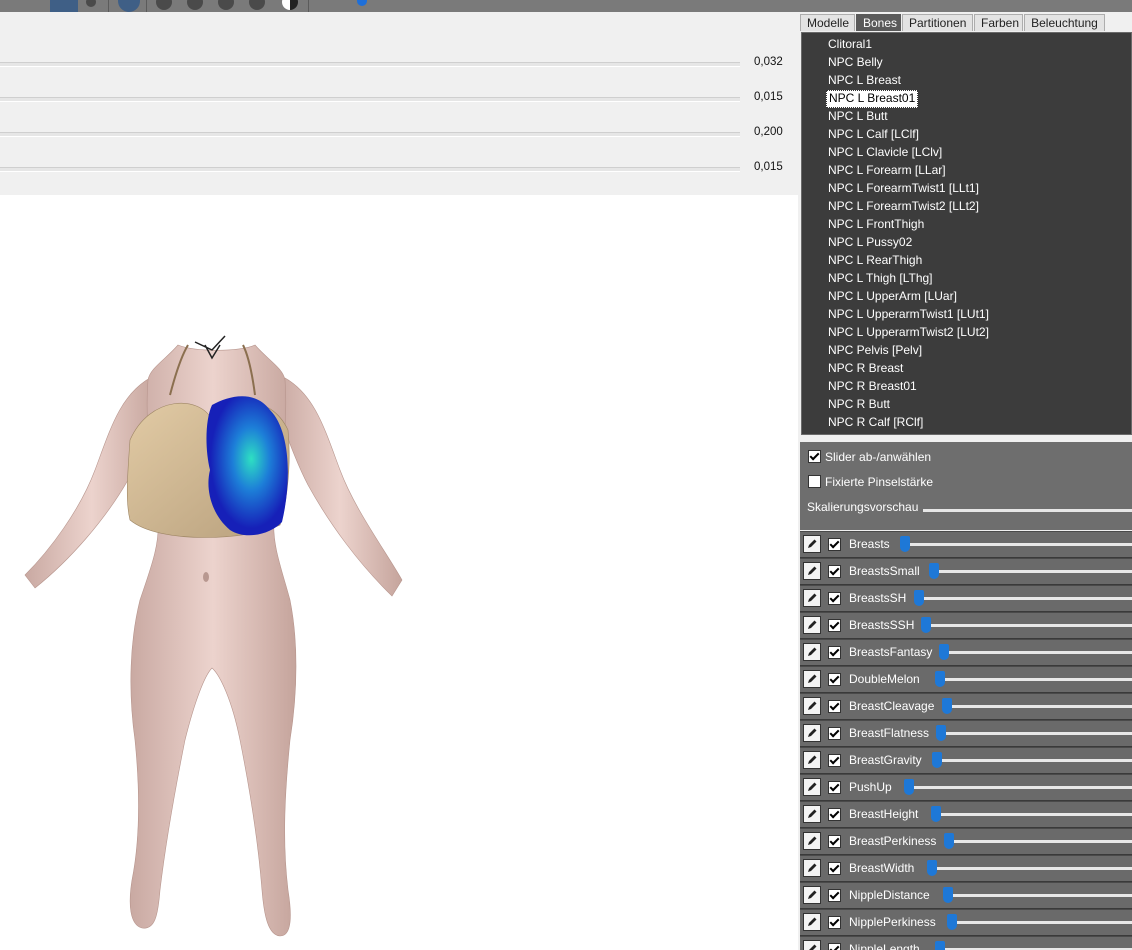 This screenshot has height=950, width=1132. What do you see at coordinates (864, 80) in the screenshot?
I see `bone-item: NPC L Breast` at bounding box center [864, 80].